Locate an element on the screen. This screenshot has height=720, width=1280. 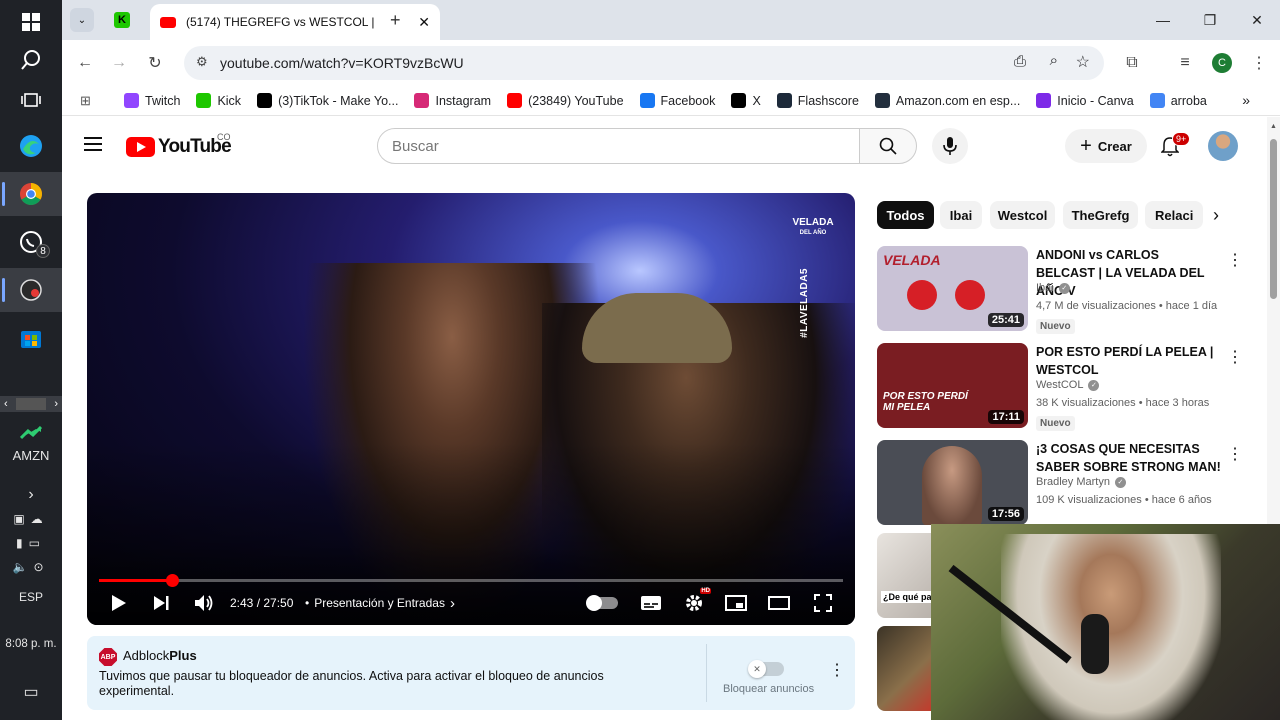
tray-icons-row-1: ▣☁ is located at coordinates (31, 519).